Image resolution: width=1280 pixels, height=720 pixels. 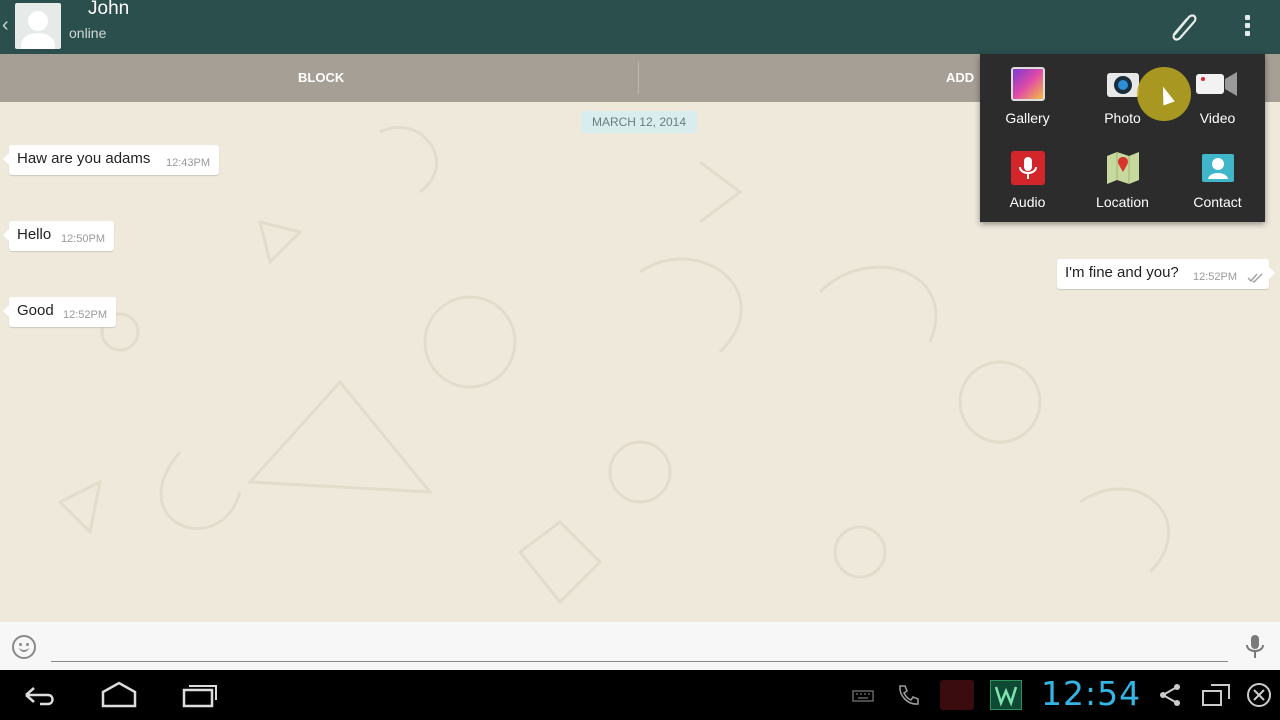 What do you see at coordinates (119, 695) in the screenshot?
I see `home-icon` at bounding box center [119, 695].